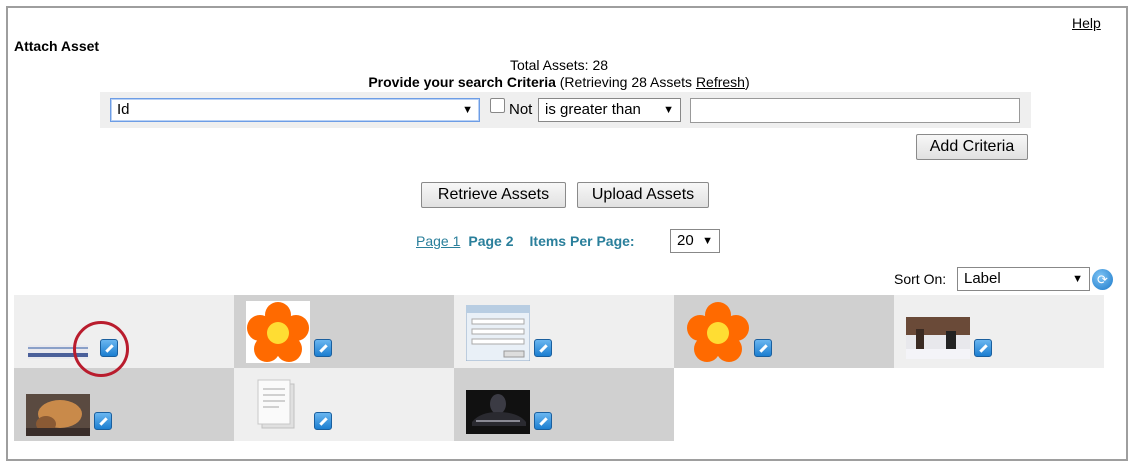 The height and width of the screenshot is (464, 1133). I want to click on snow-photo-thumbnail, so click(938, 338).